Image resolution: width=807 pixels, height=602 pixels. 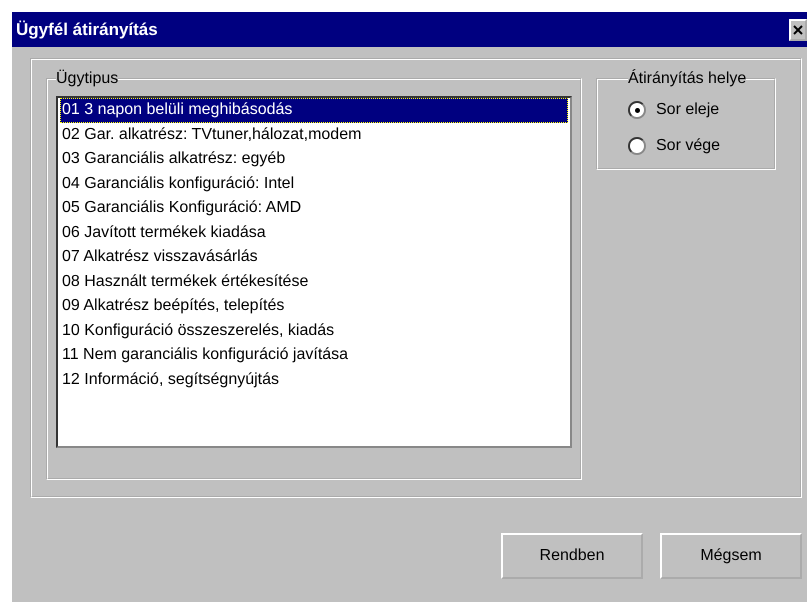 What do you see at coordinates (314, 134) in the screenshot?
I see `list-item: 02 Gar. alkatrész: TVtuner,hálozat,modem` at bounding box center [314, 134].